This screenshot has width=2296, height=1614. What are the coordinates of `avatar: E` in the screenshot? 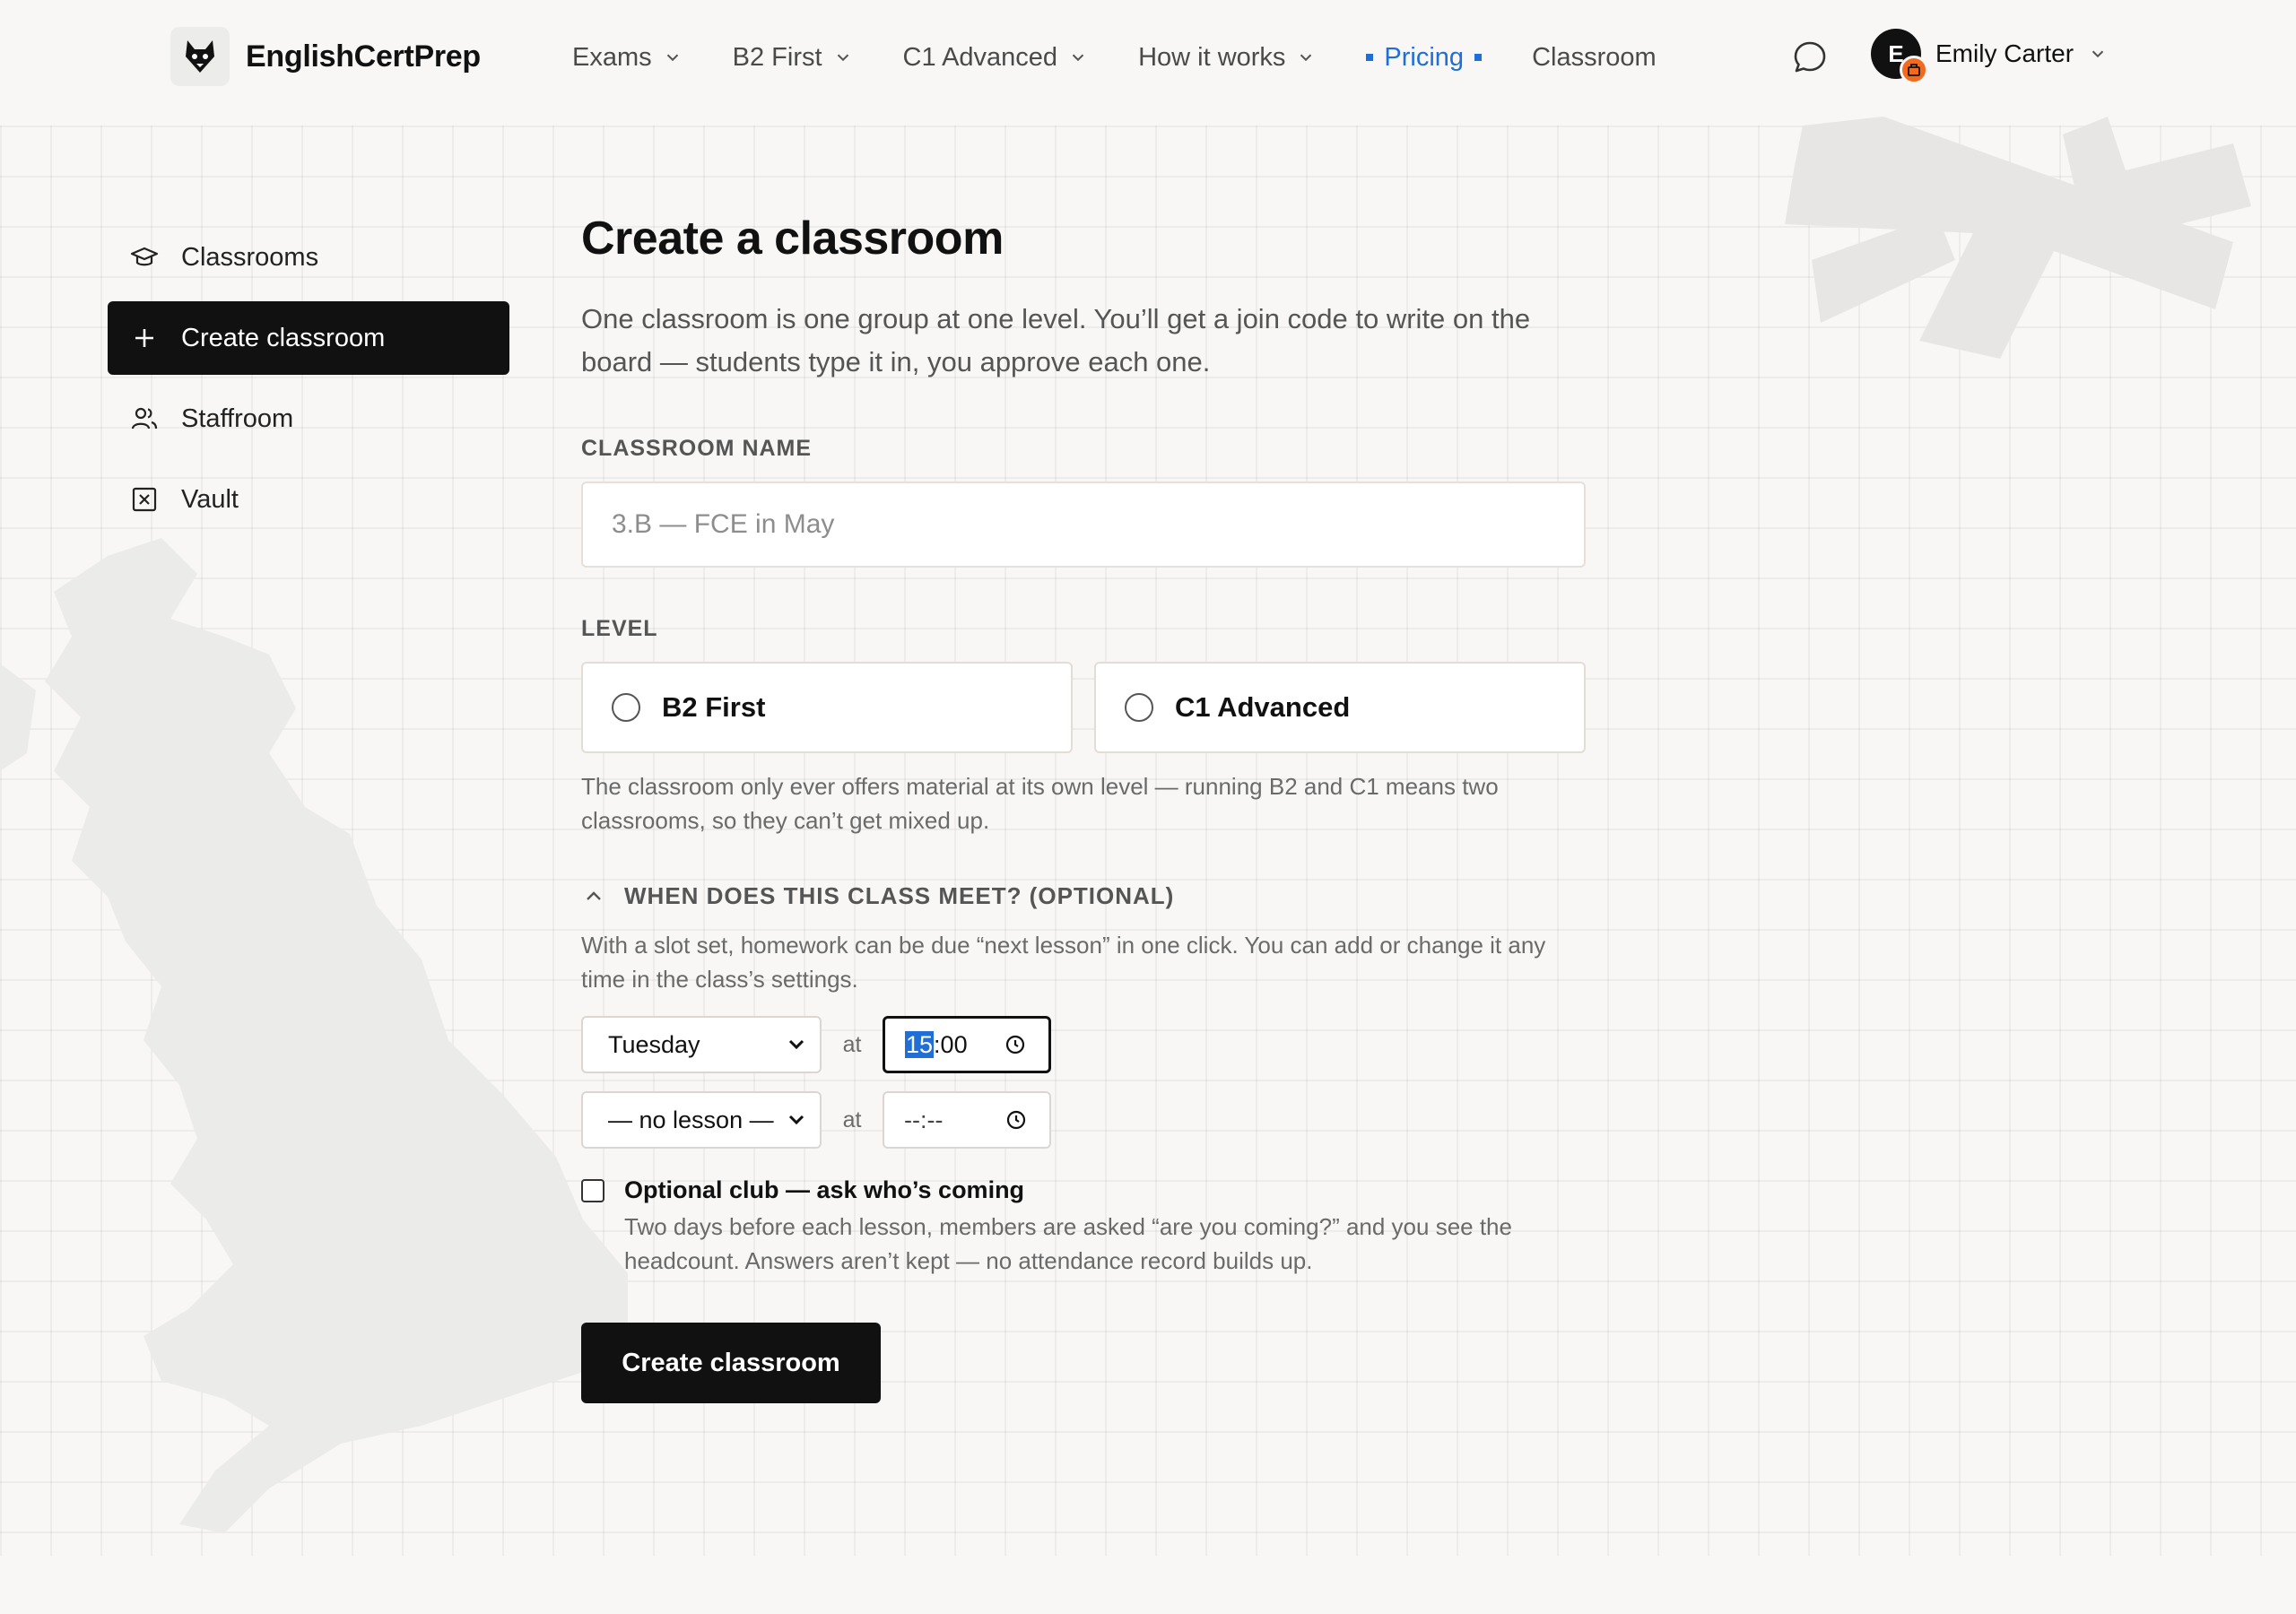 It's located at (1899, 56).